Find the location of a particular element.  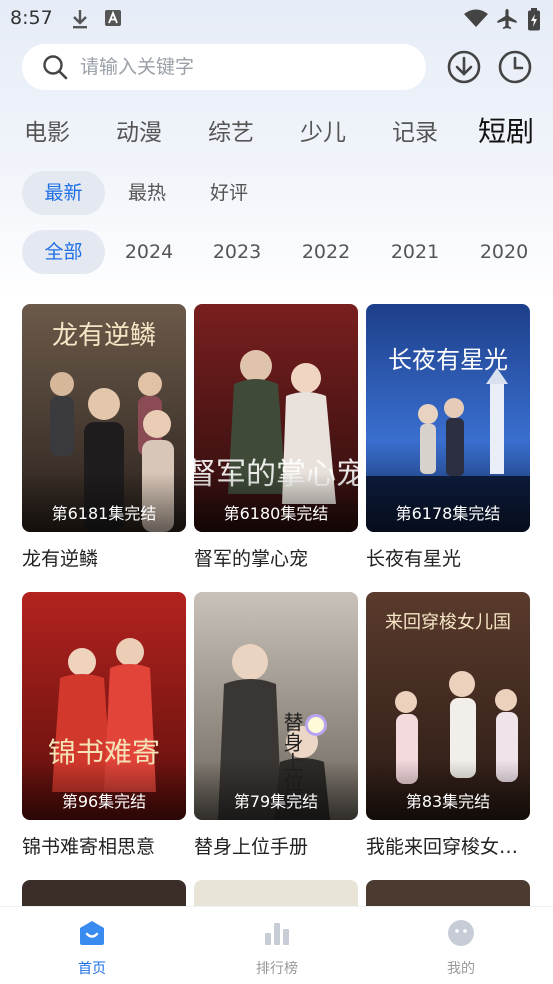

episode-badge: 第6181集完结 is located at coordinates (104, 513).